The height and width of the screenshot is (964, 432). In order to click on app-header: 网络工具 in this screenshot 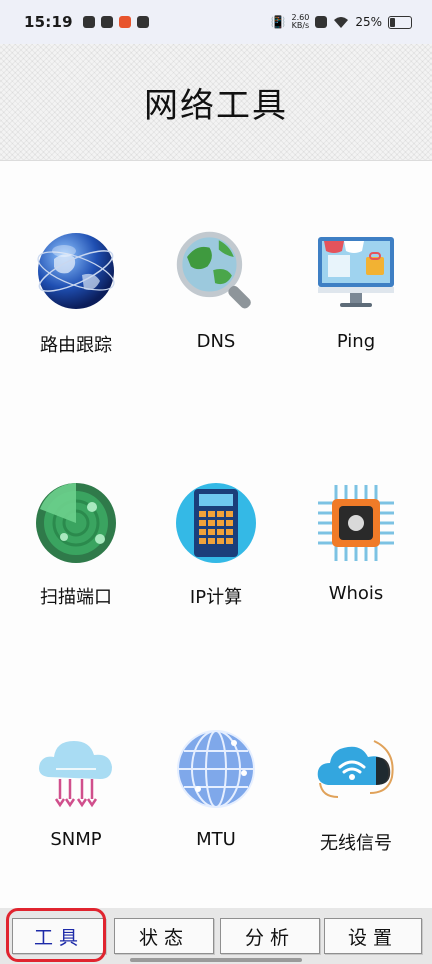, I will do `click(216, 102)`.